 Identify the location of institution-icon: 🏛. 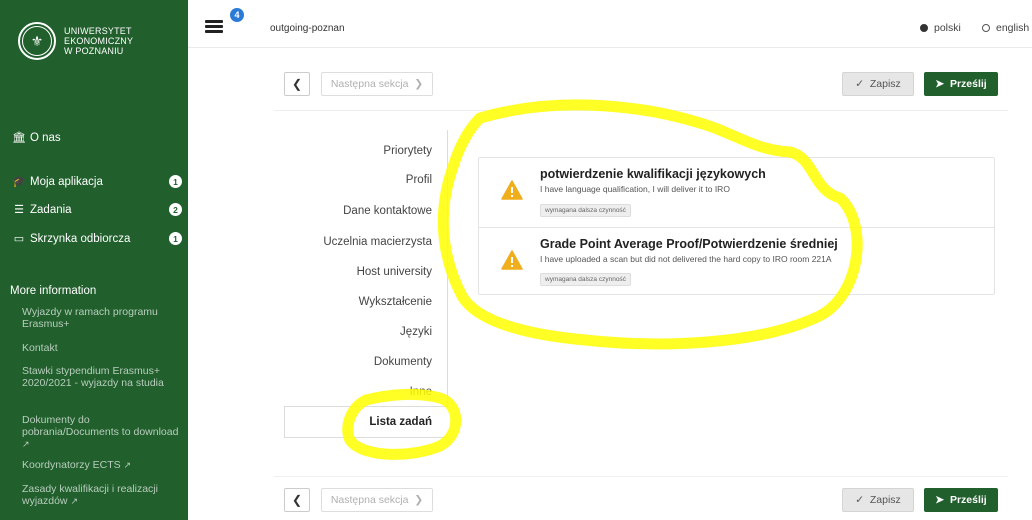
(19, 138).